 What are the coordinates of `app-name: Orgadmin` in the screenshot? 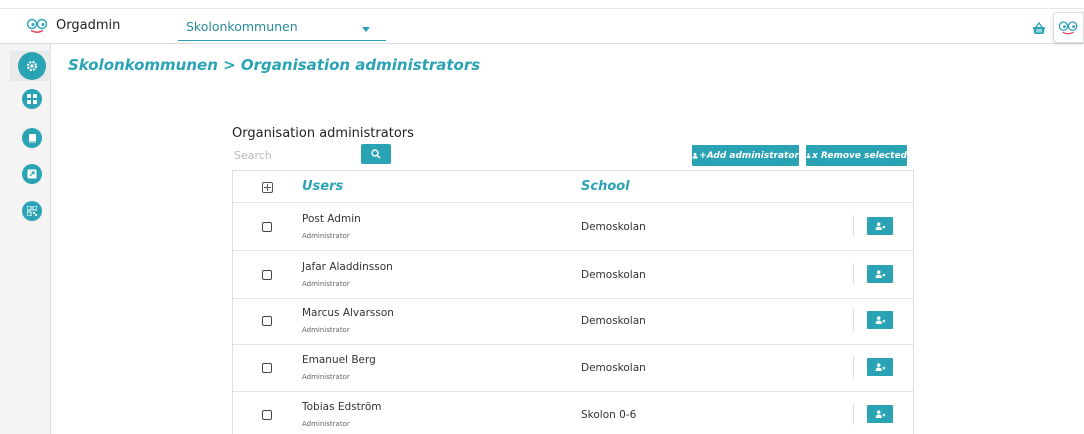 It's located at (88, 25).